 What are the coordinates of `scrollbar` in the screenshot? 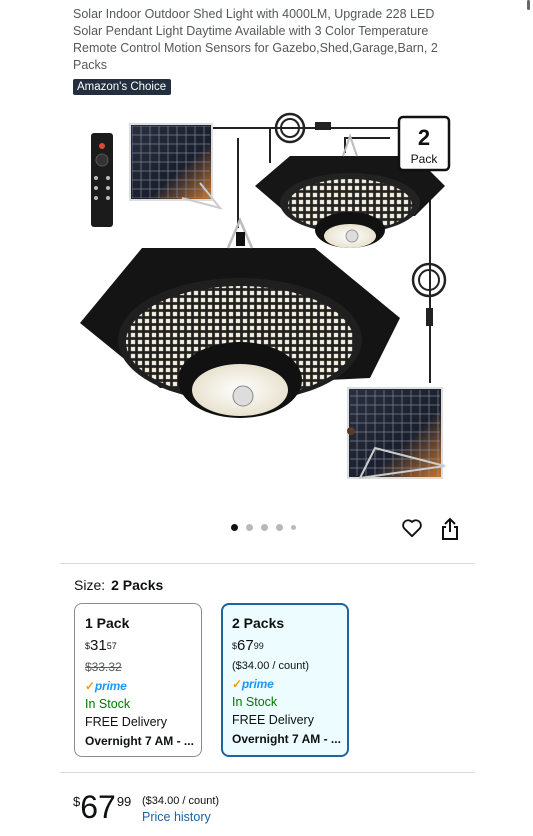 It's located at (528, 5).